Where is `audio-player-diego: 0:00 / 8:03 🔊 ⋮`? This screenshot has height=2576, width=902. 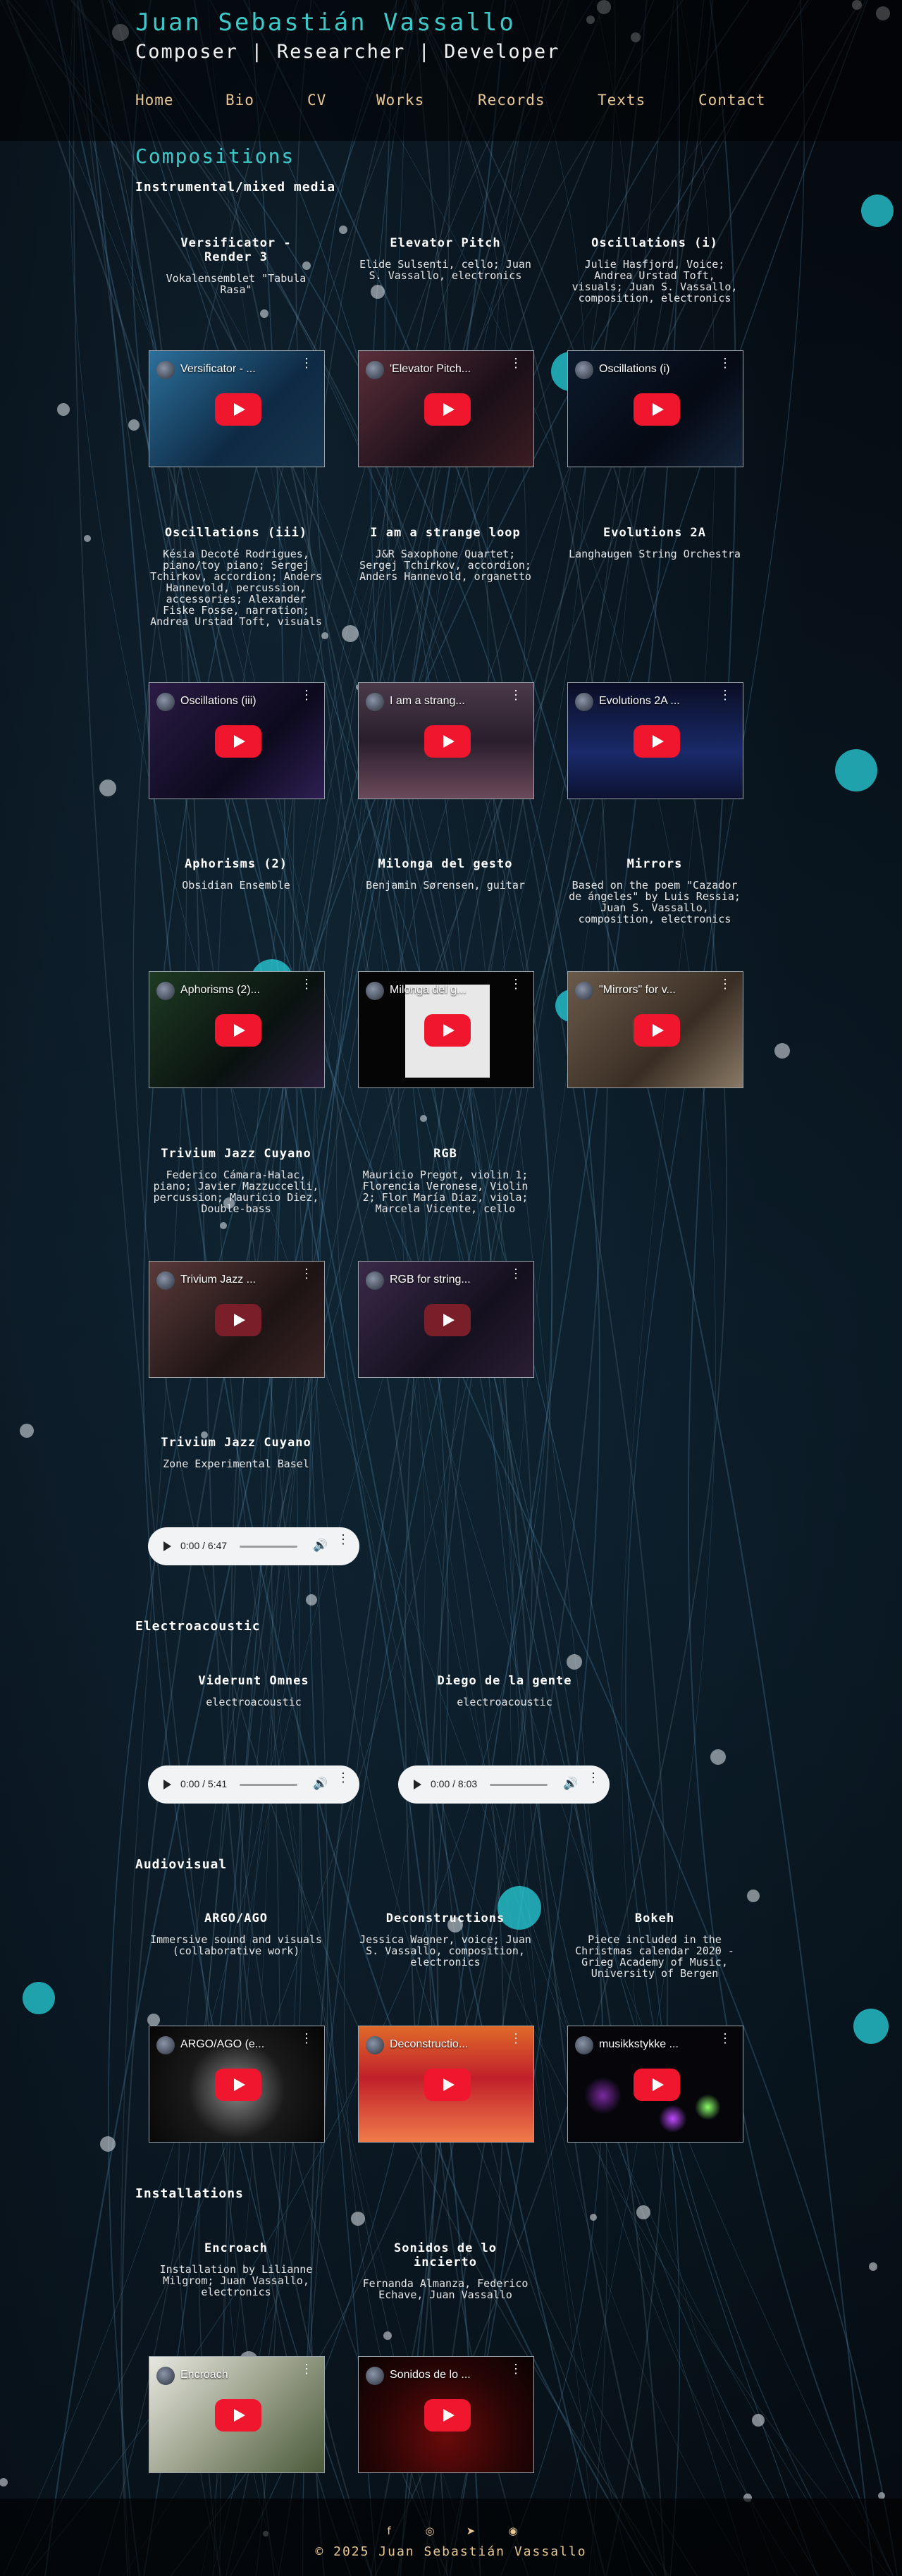
audio-player-diego: 0:00 / 8:03 🔊 ⋮ is located at coordinates (504, 1784).